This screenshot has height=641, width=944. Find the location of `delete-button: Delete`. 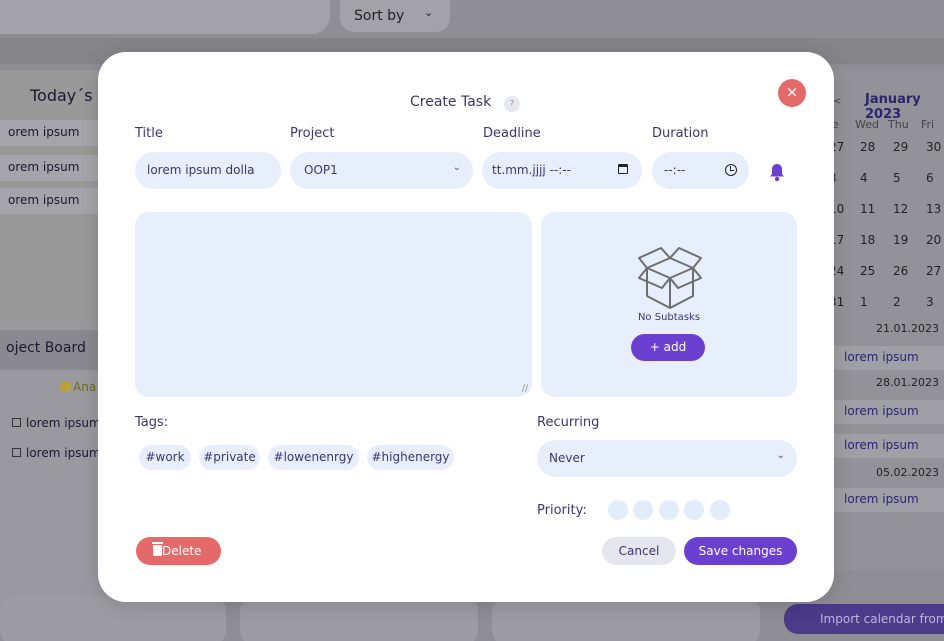

delete-button: Delete is located at coordinates (178, 551).